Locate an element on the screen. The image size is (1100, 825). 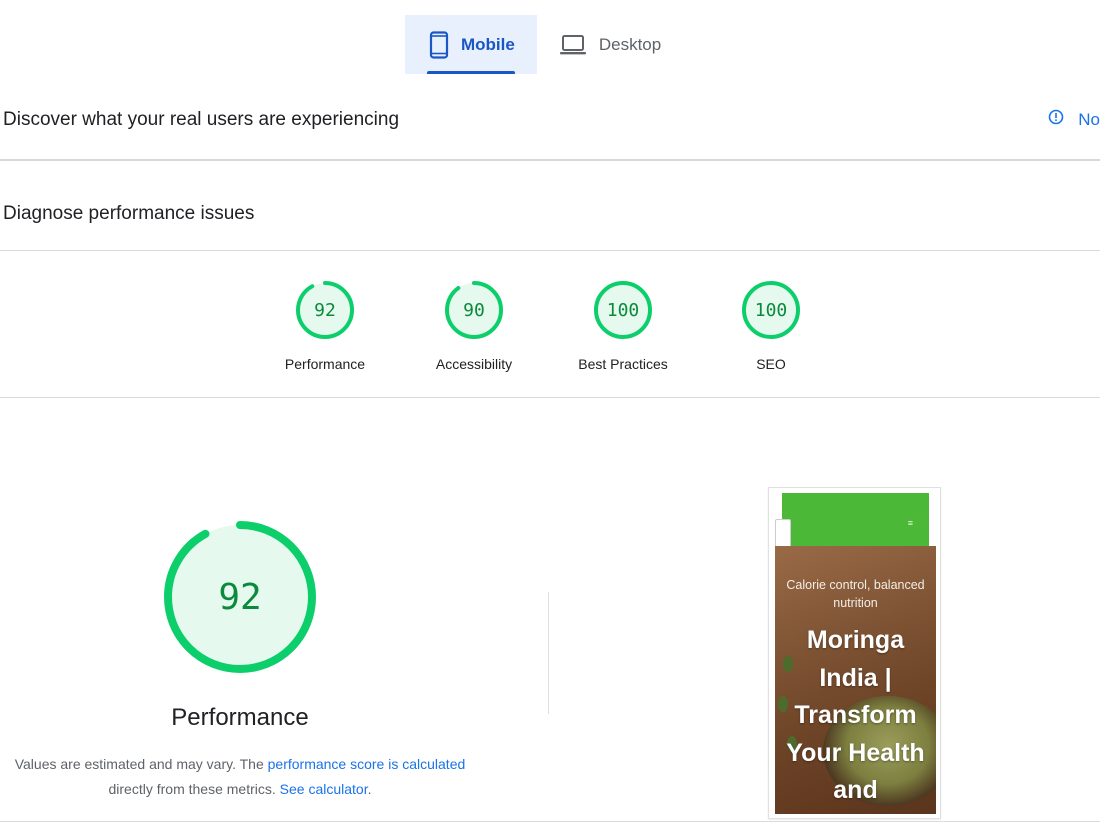
hamburger-icon: ≡ is located at coordinates (910, 523).